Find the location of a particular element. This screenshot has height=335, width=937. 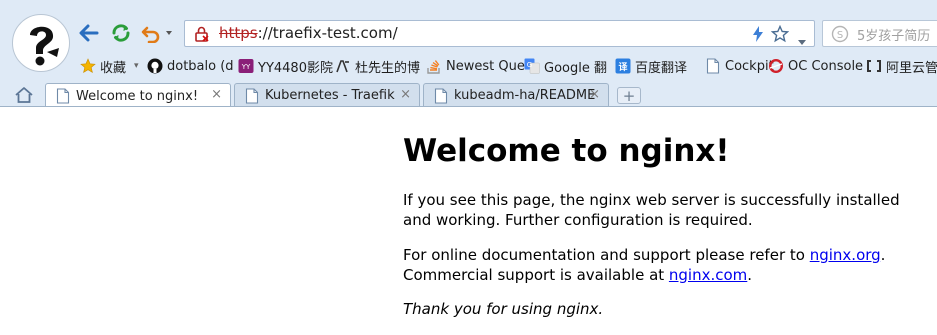

bookmark-favorites: 收藏 ▾ is located at coordinates (109, 66).